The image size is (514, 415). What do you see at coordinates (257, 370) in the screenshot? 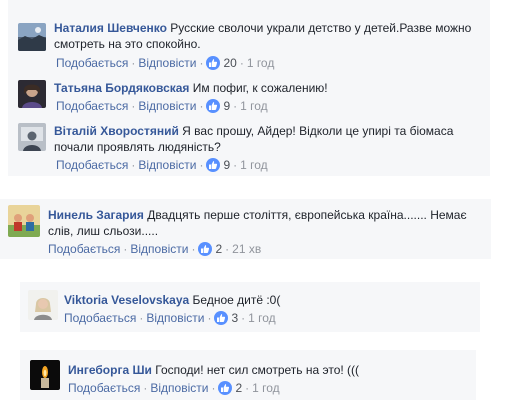
I see `comment-text: Господи! нет сил смотреть на это! (((` at bounding box center [257, 370].